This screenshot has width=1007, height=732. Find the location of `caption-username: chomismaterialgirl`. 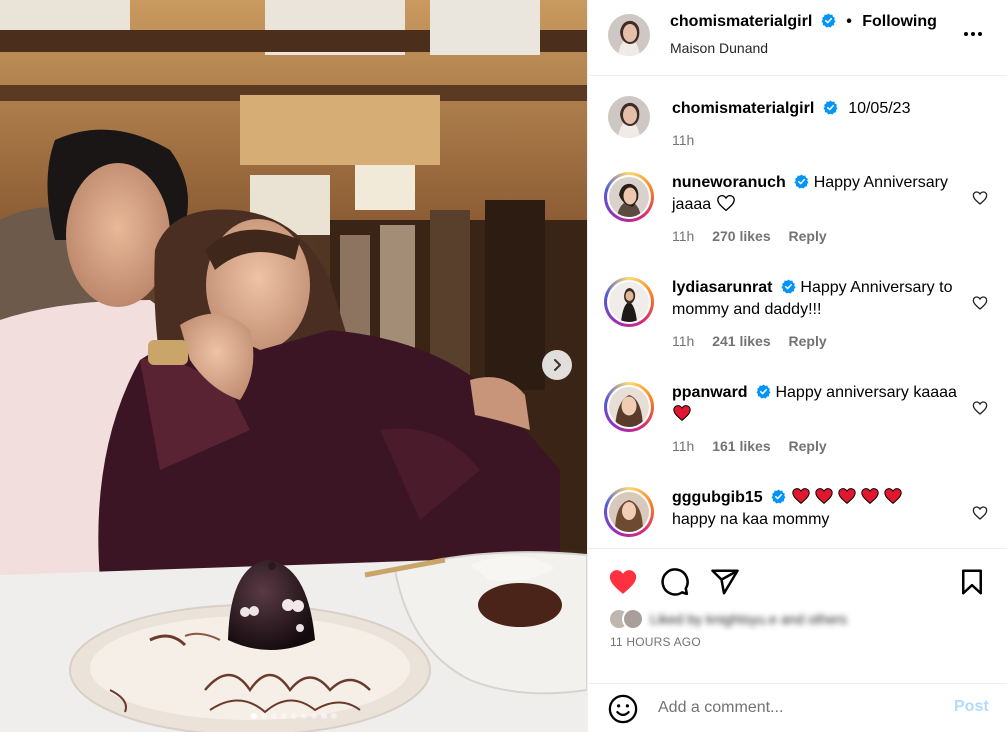

caption-username: chomismaterialgirl is located at coordinates (743, 108).